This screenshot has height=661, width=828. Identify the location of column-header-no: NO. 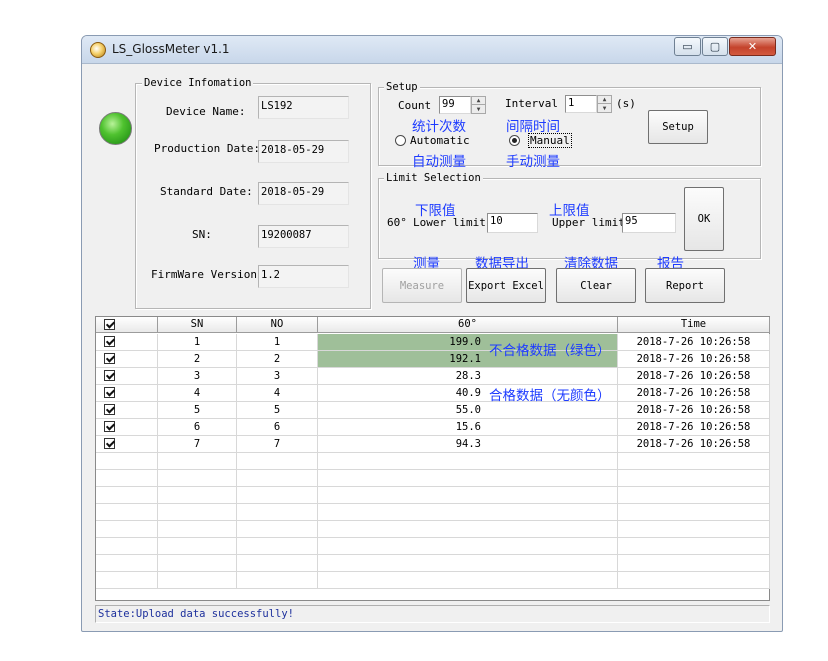
(277, 325).